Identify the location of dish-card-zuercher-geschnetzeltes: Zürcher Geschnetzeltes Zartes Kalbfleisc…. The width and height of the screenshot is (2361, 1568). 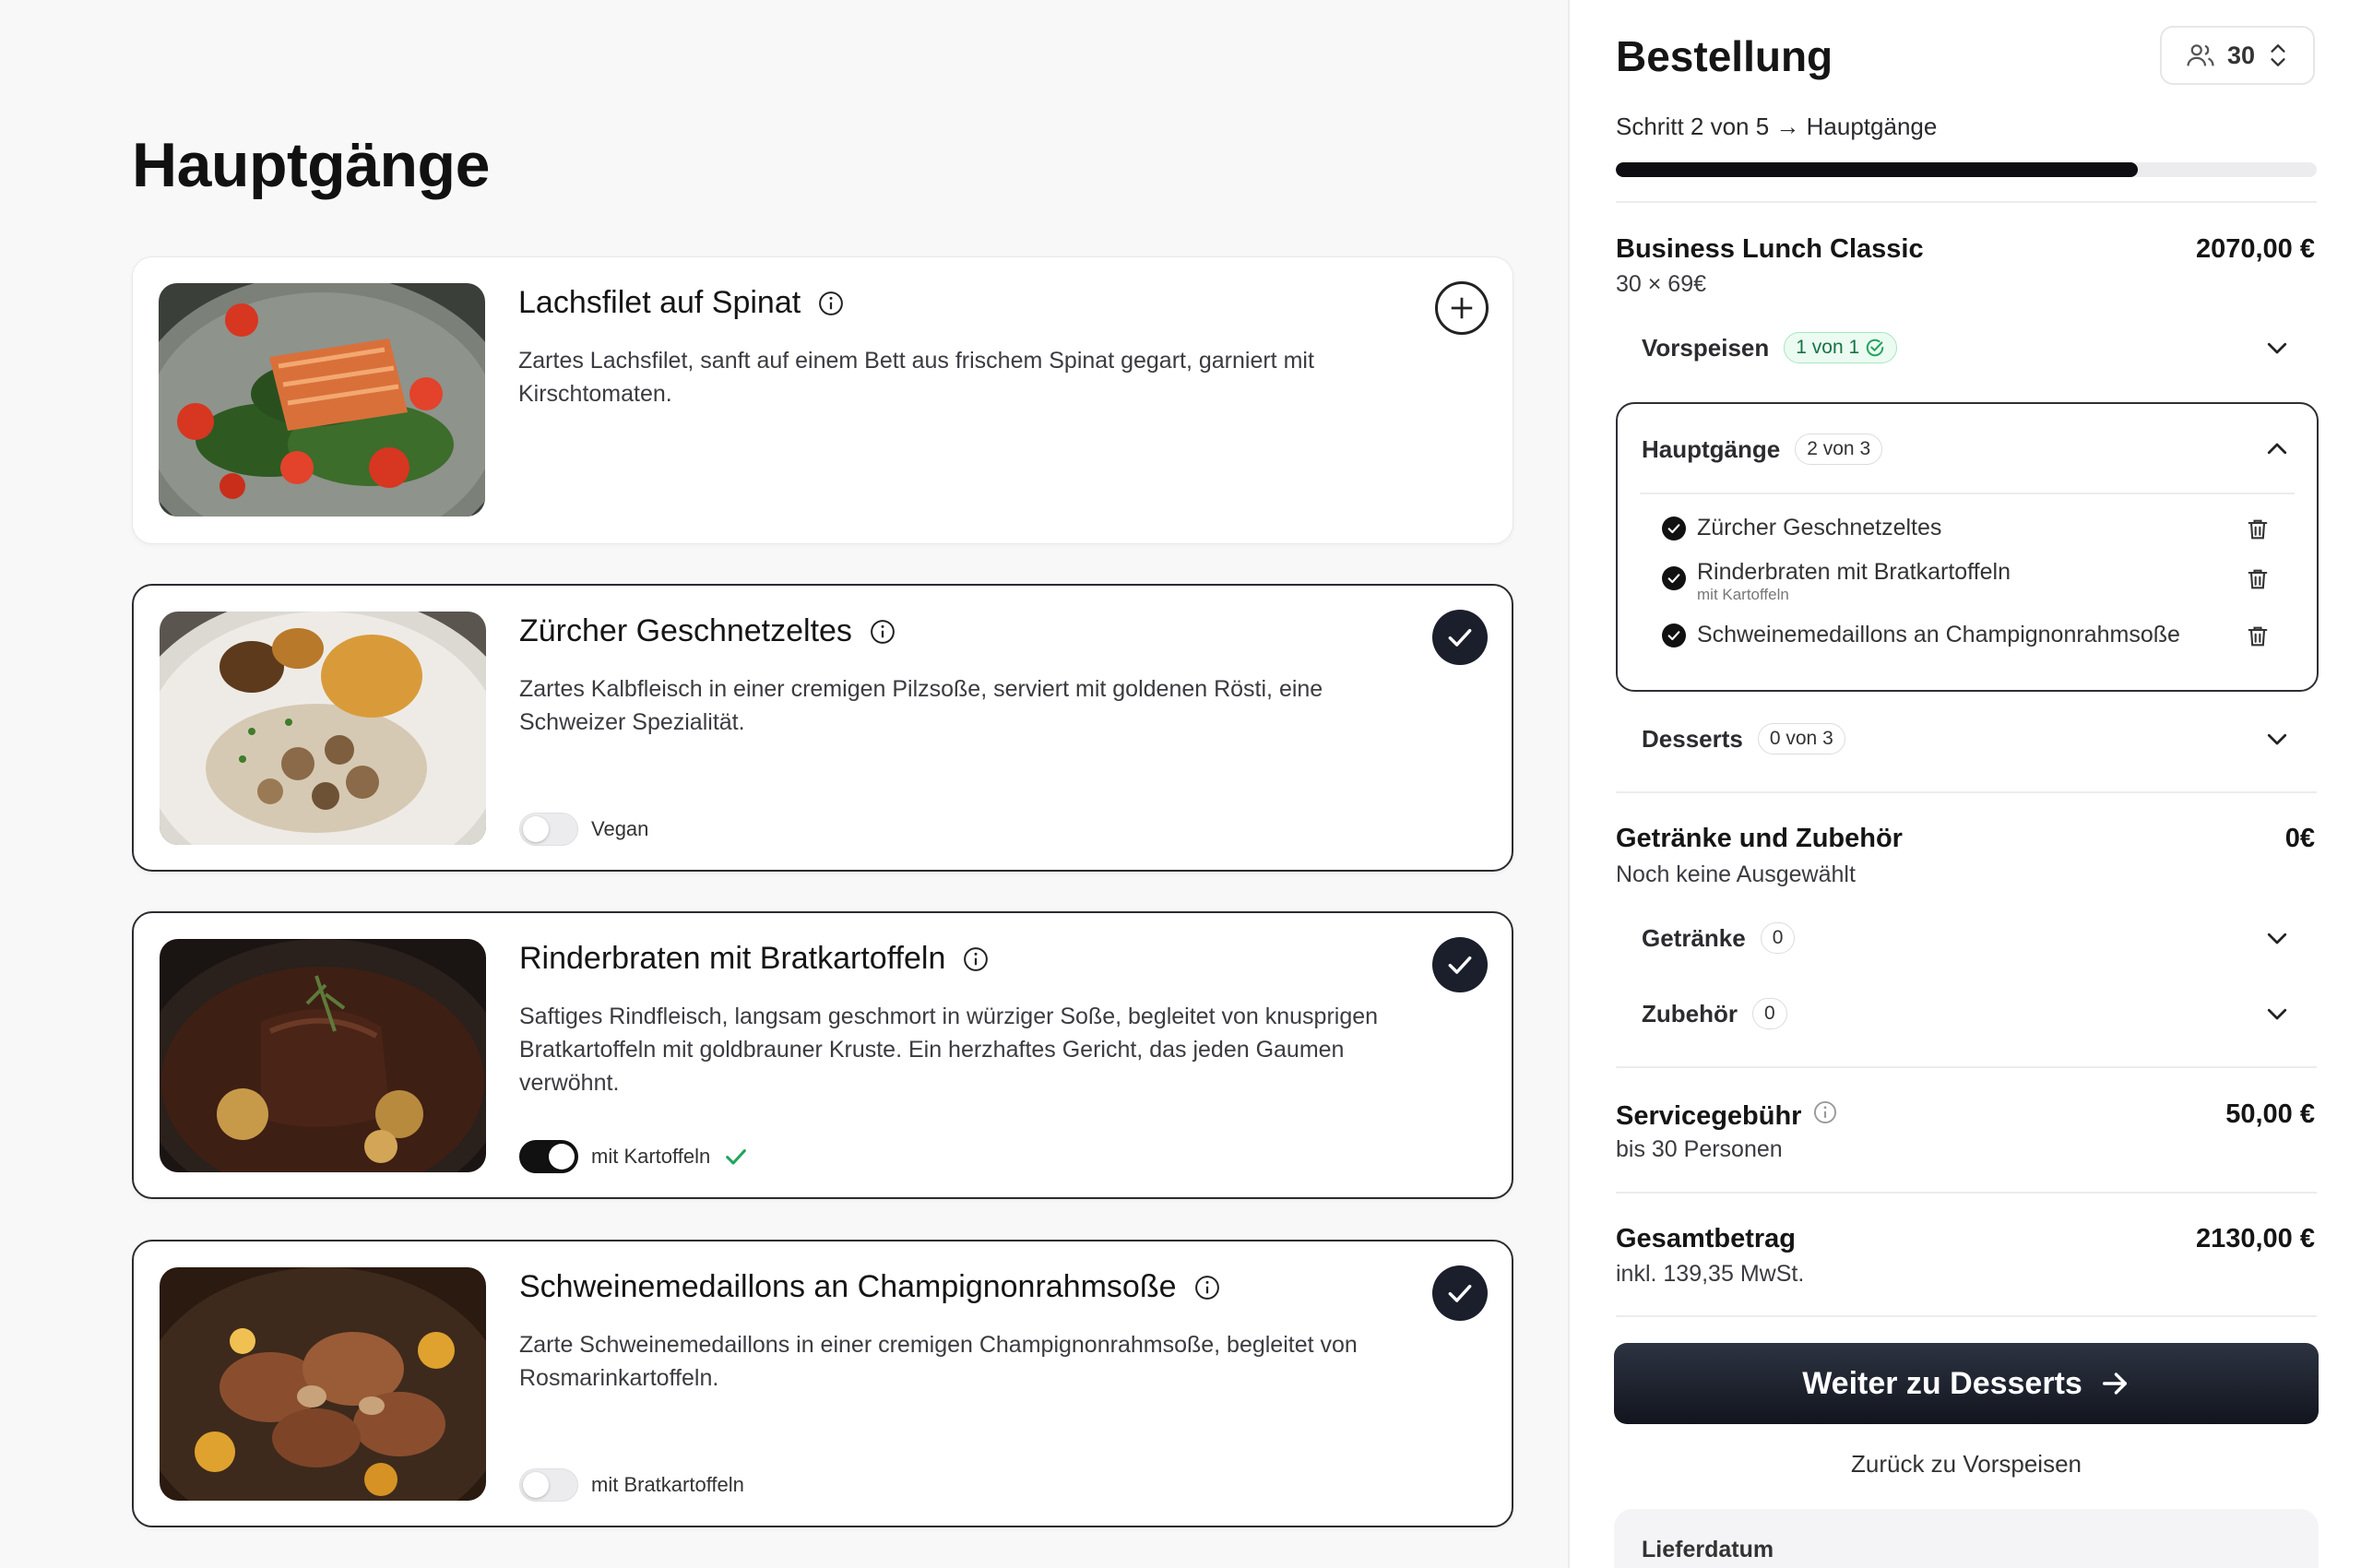
(822, 728).